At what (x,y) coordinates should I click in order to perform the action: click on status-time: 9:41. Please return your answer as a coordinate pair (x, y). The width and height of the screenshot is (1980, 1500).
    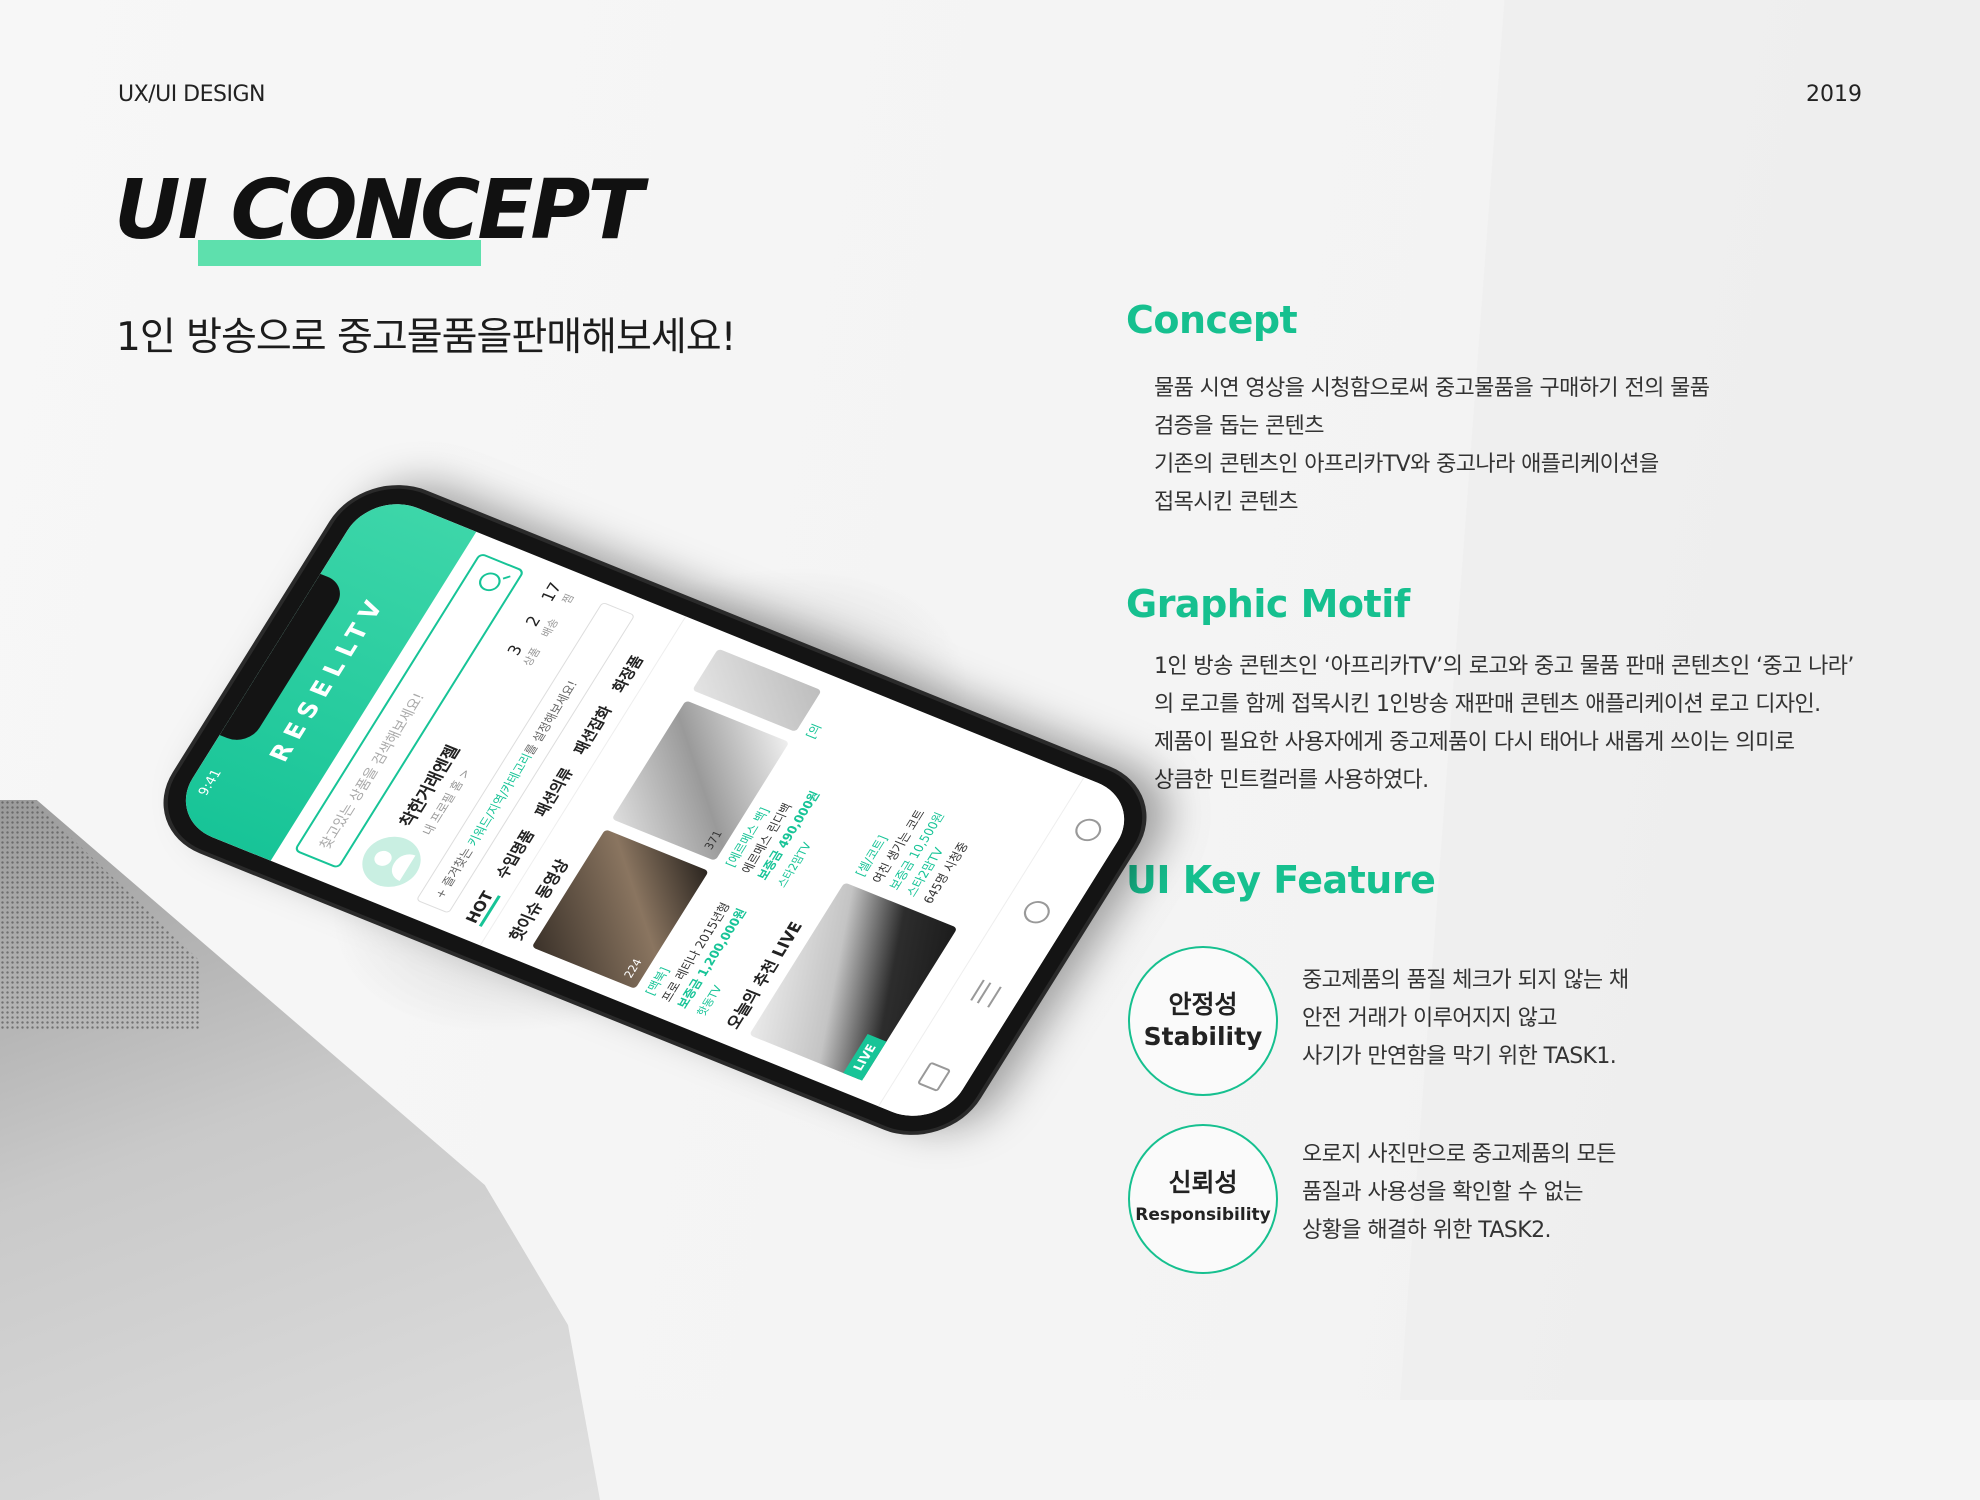
    Looking at the image, I should click on (210, 782).